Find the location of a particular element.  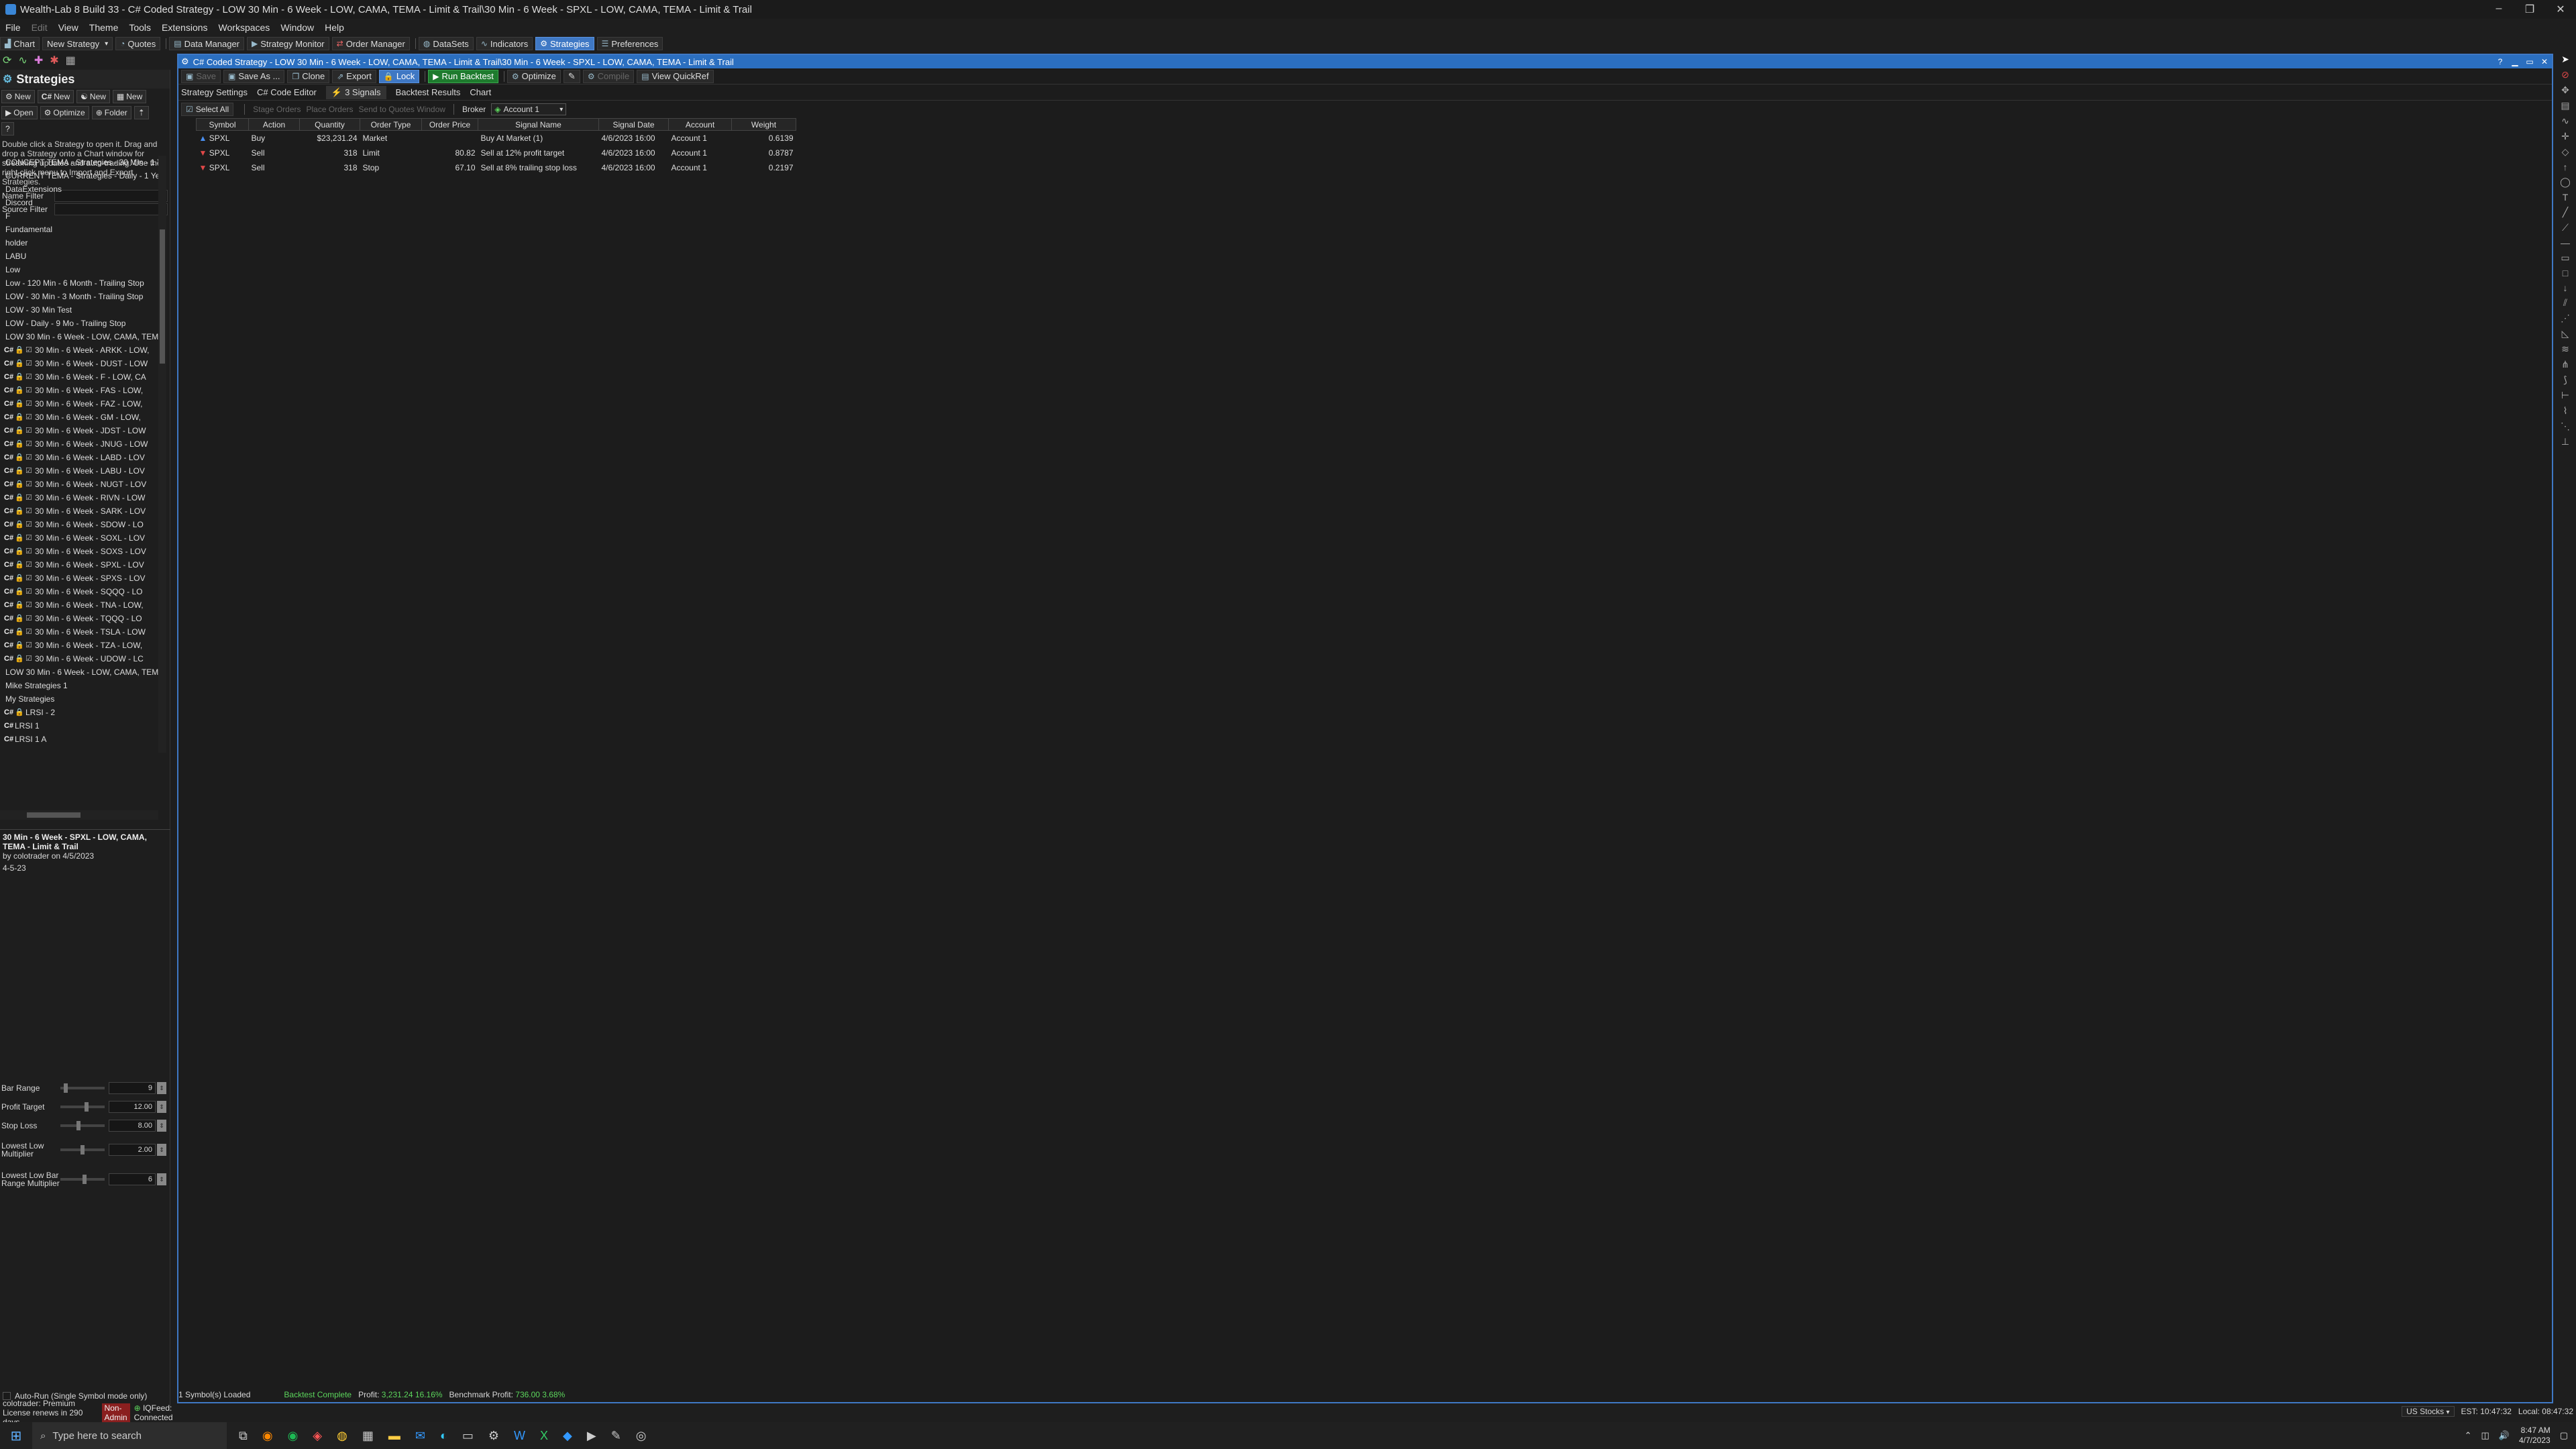

folder-button: ⊕ Folder is located at coordinates (111, 112).